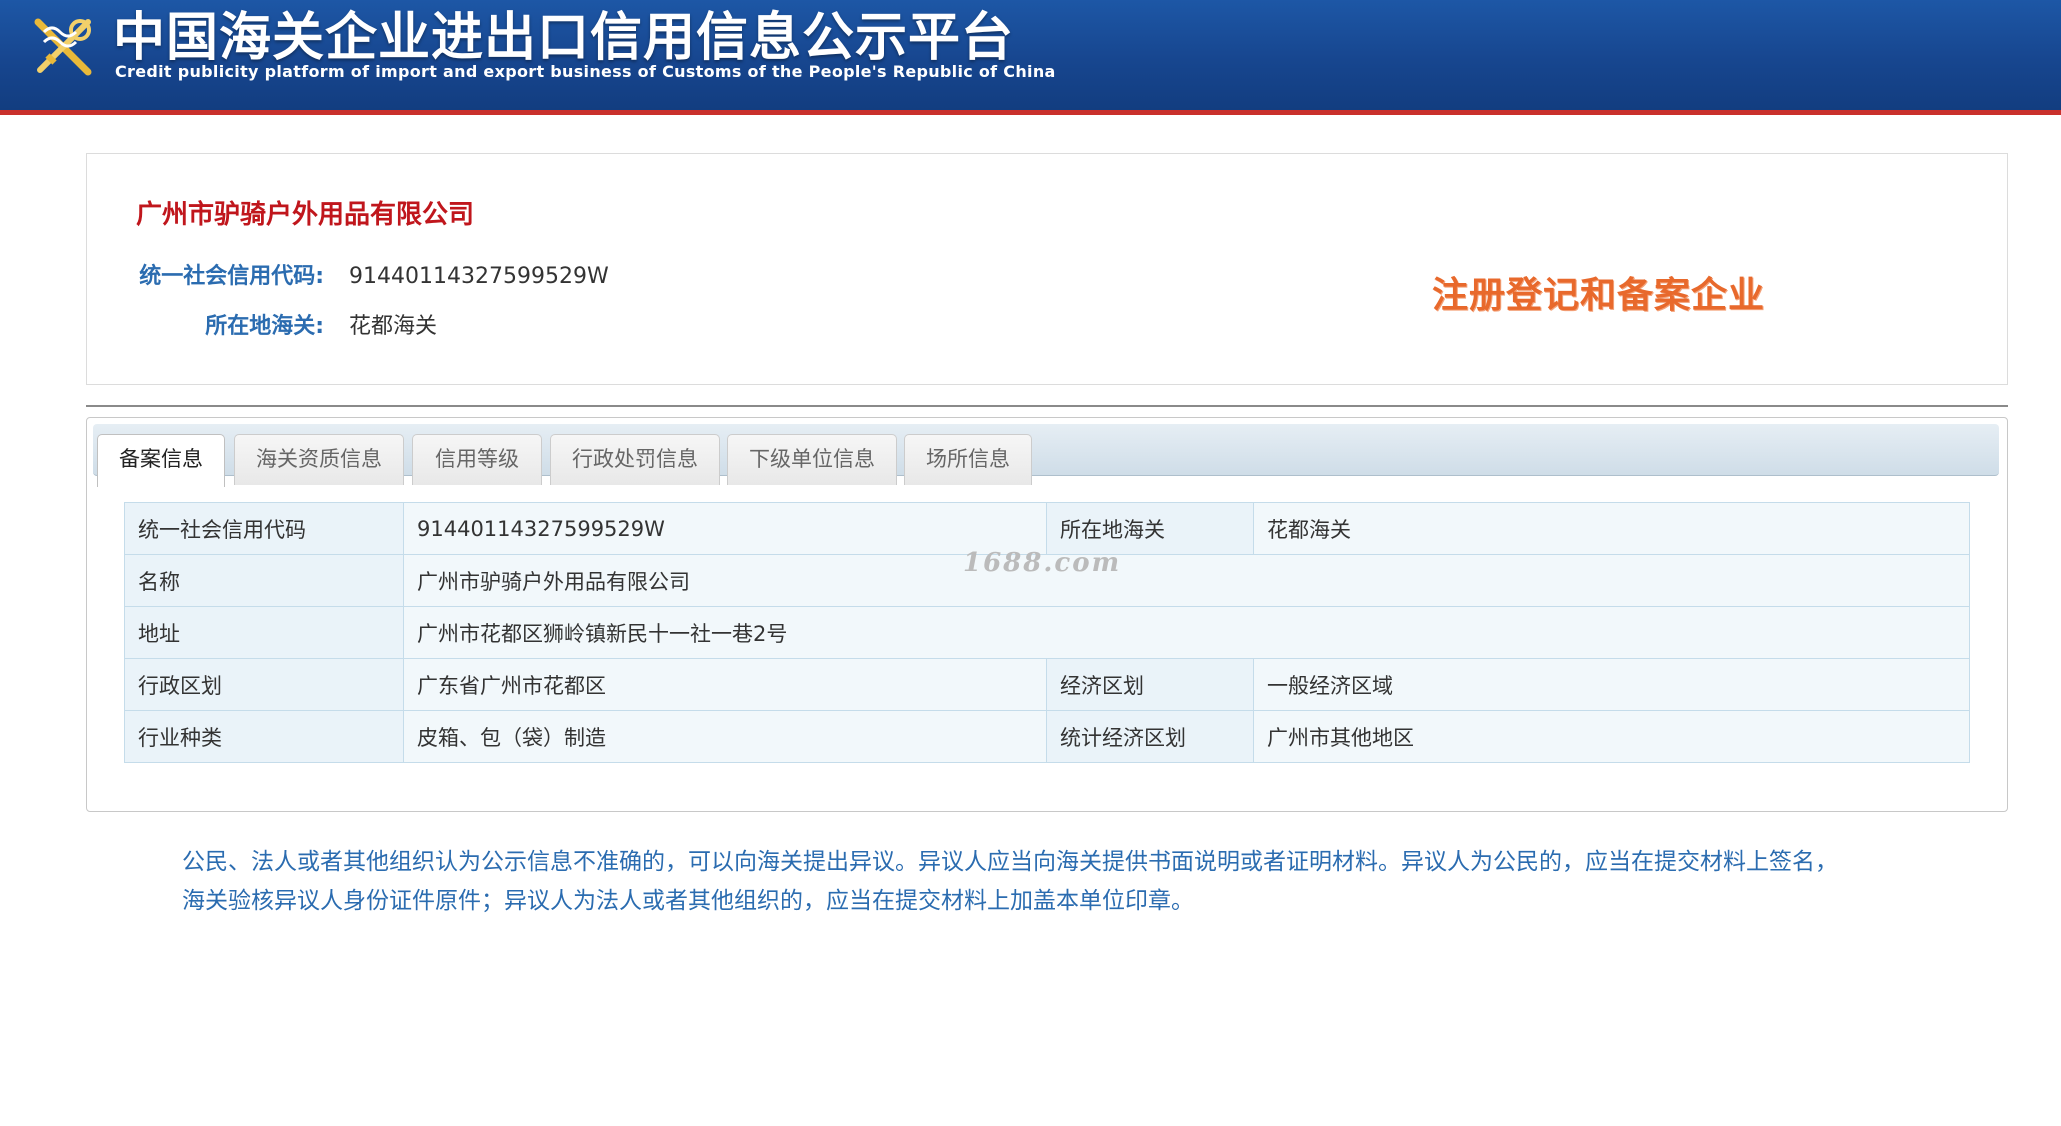  What do you see at coordinates (1150, 528) in the screenshot?
I see `row-label: 所在地海关` at bounding box center [1150, 528].